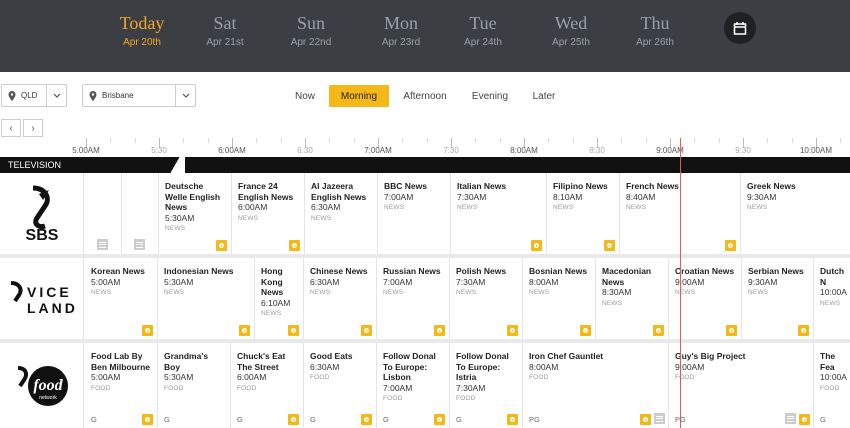 The image size is (850, 428). I want to click on viceland-logo: VICE LAND, so click(42, 298).